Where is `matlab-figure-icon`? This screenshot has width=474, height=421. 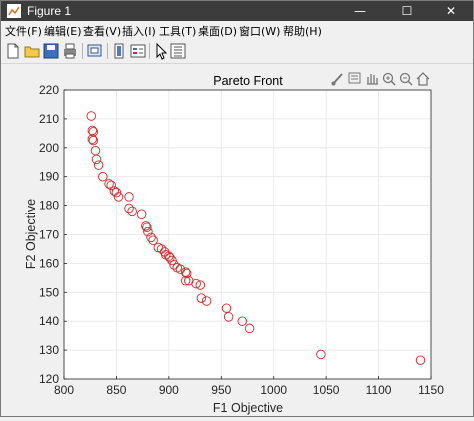
matlab-figure-icon is located at coordinates (14, 11).